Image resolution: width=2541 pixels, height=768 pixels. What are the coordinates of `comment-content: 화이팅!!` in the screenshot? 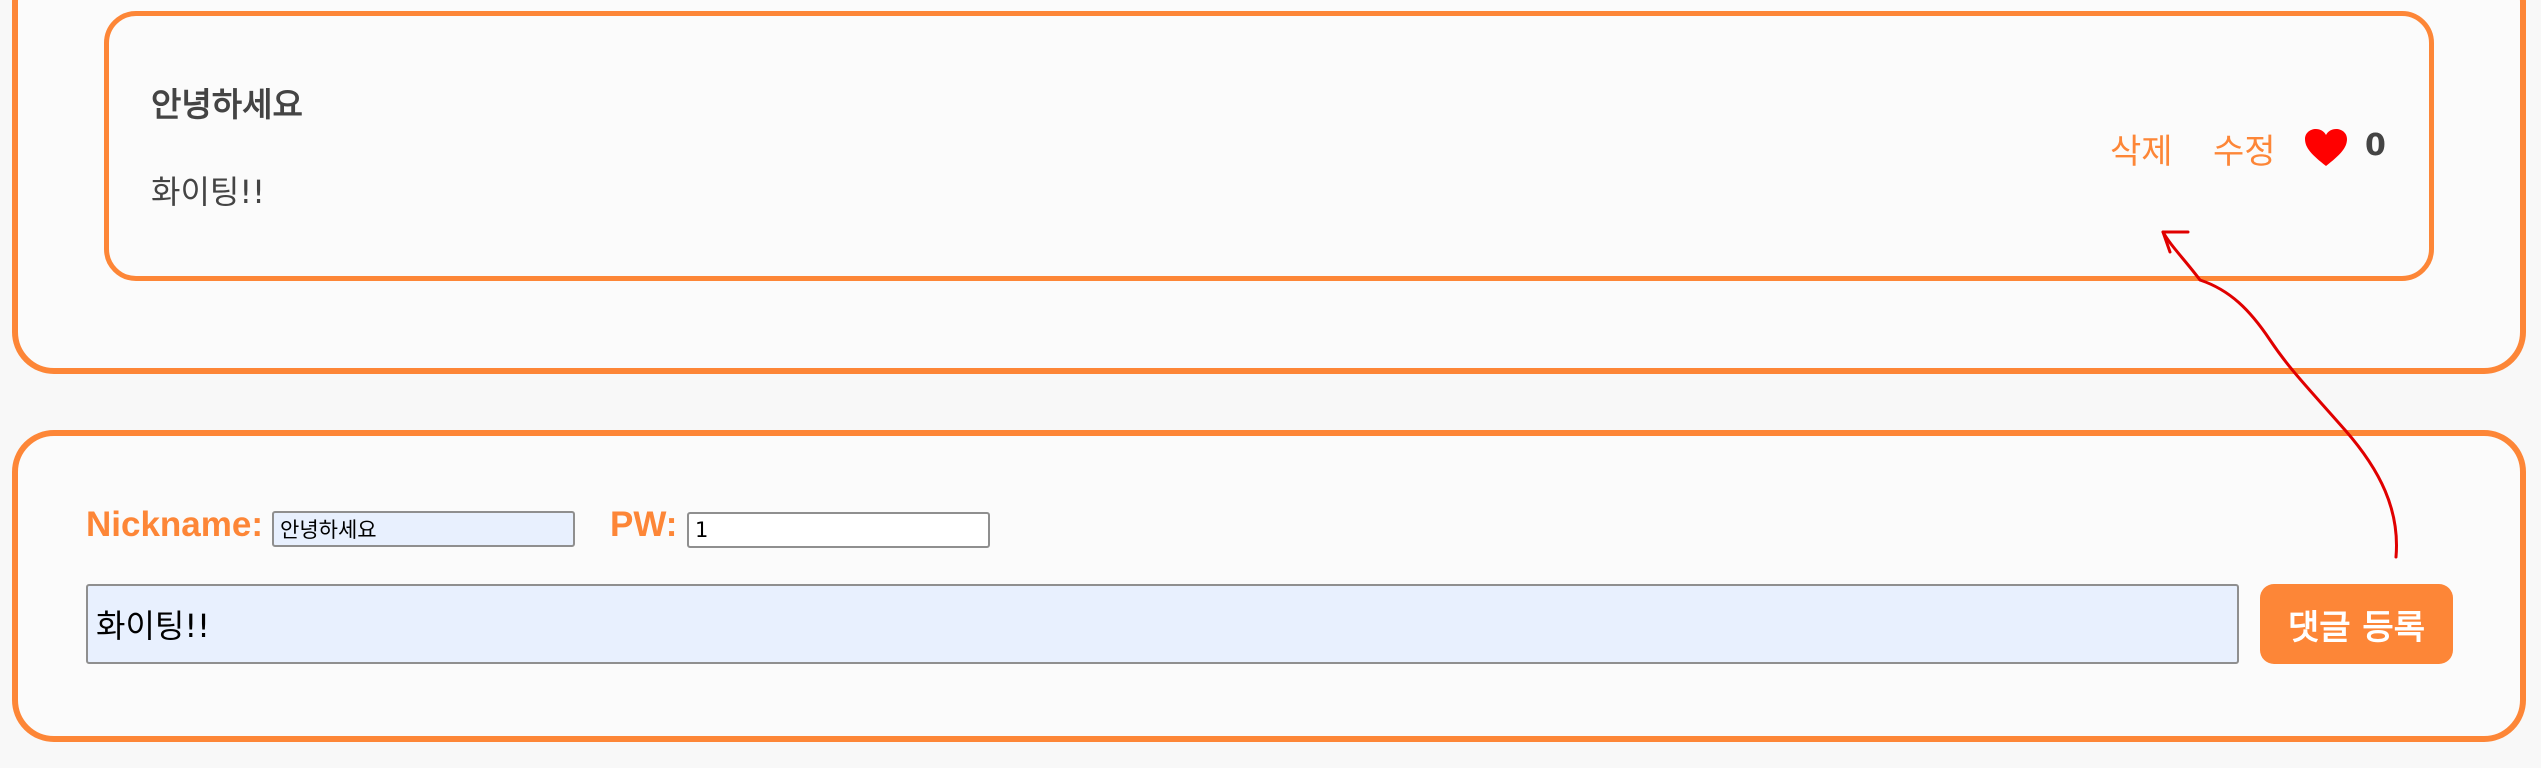 It's located at (208, 192).